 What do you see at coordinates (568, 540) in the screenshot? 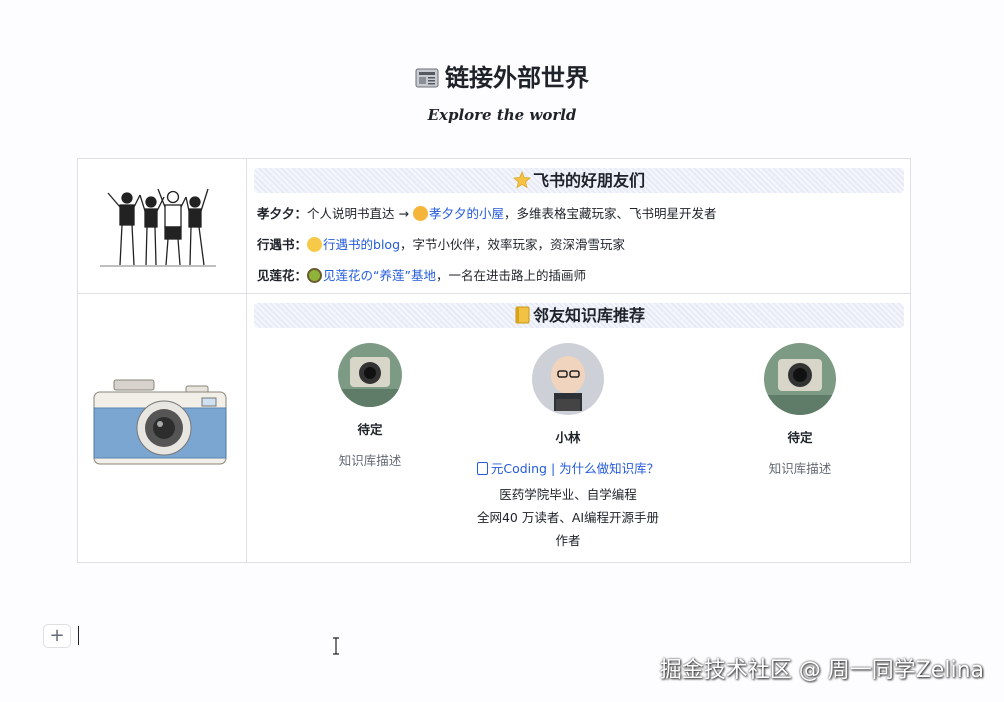
I see `kb-card-bio-line: 作者` at bounding box center [568, 540].